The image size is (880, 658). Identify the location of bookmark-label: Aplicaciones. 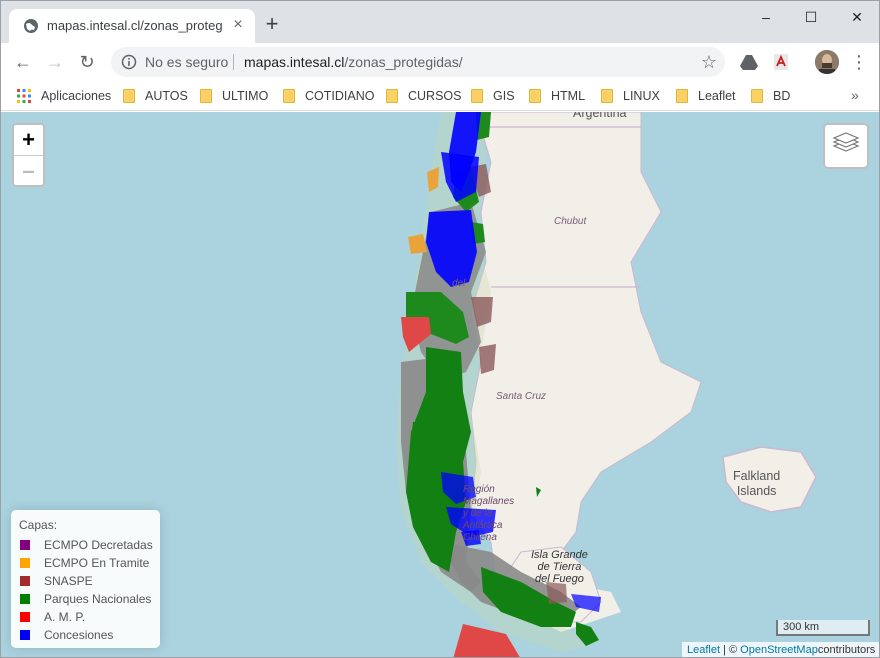
(76, 96).